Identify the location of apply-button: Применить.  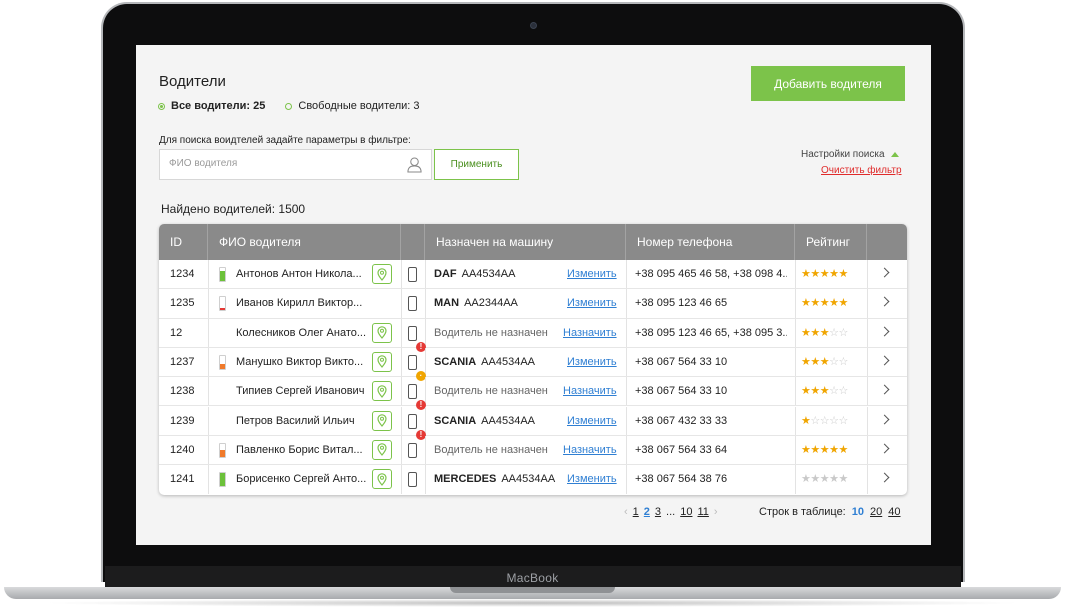
(476, 164).